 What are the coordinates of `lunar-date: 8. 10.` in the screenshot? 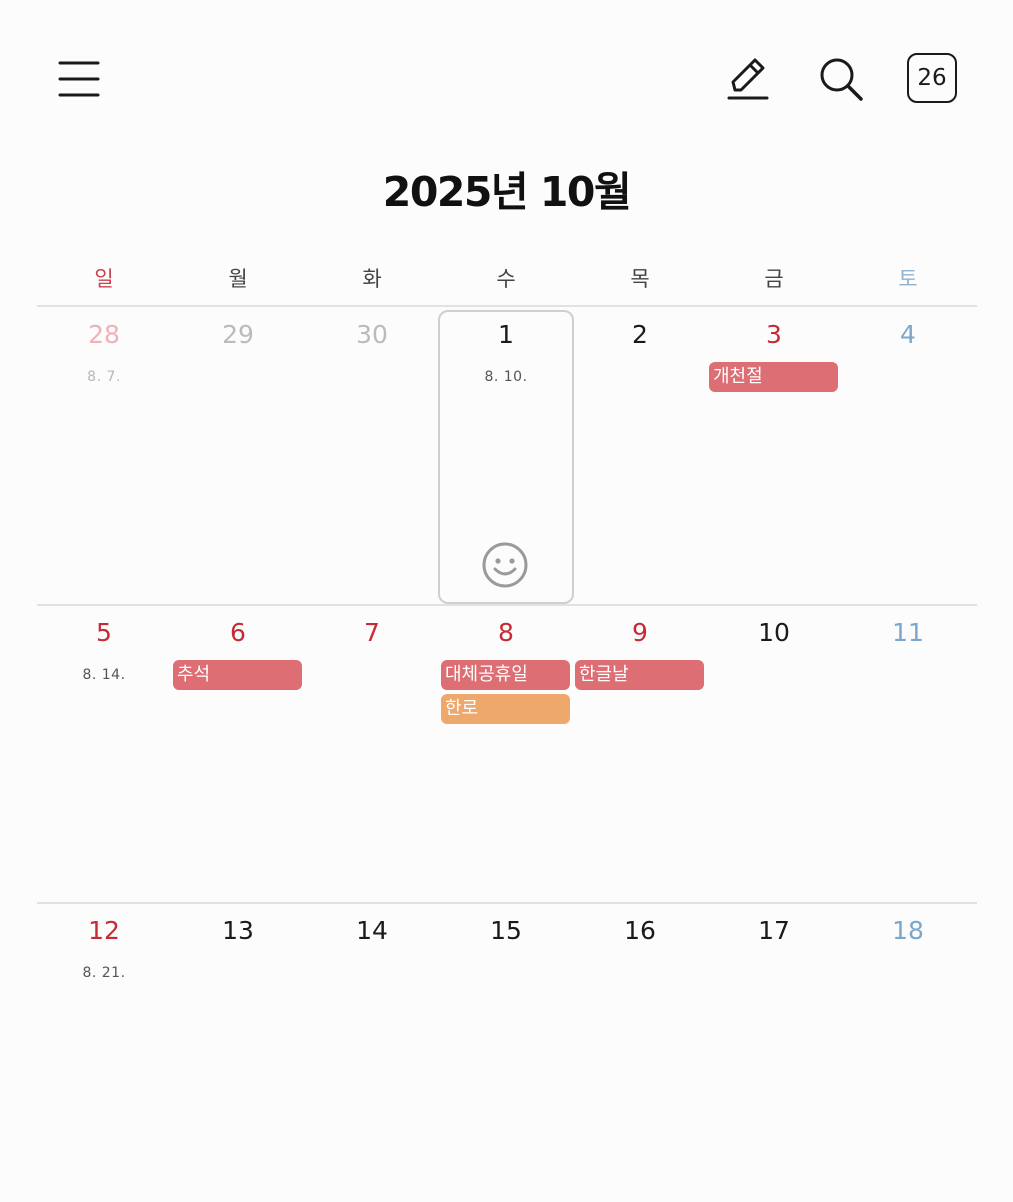 It's located at (506, 377).